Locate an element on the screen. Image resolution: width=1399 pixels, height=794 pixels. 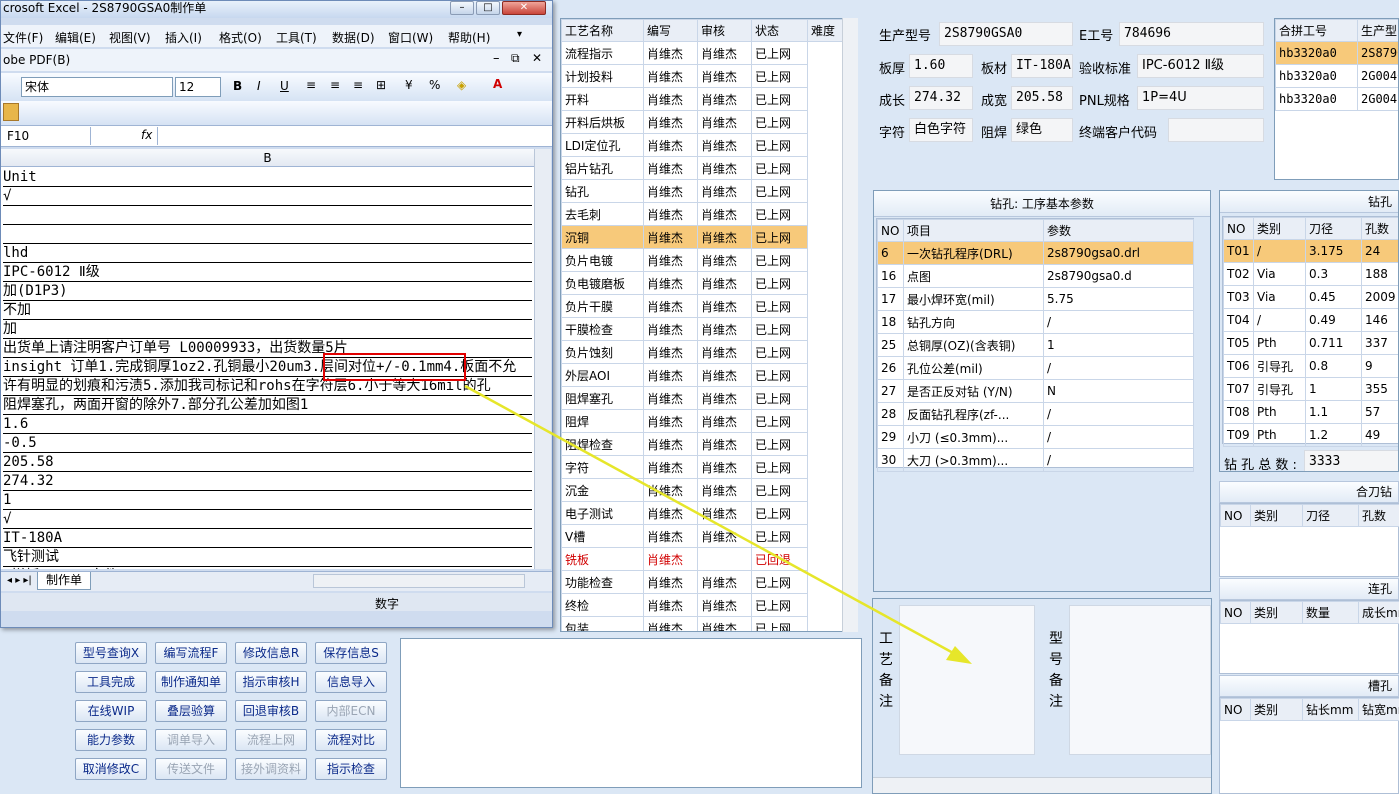
annotation-arrow-head is located at coordinates (959, 655).